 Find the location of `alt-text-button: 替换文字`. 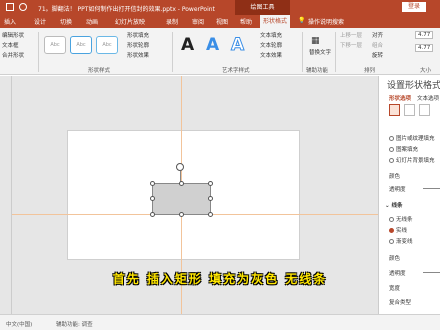

alt-text-button: 替换文字 is located at coordinates (320, 52).